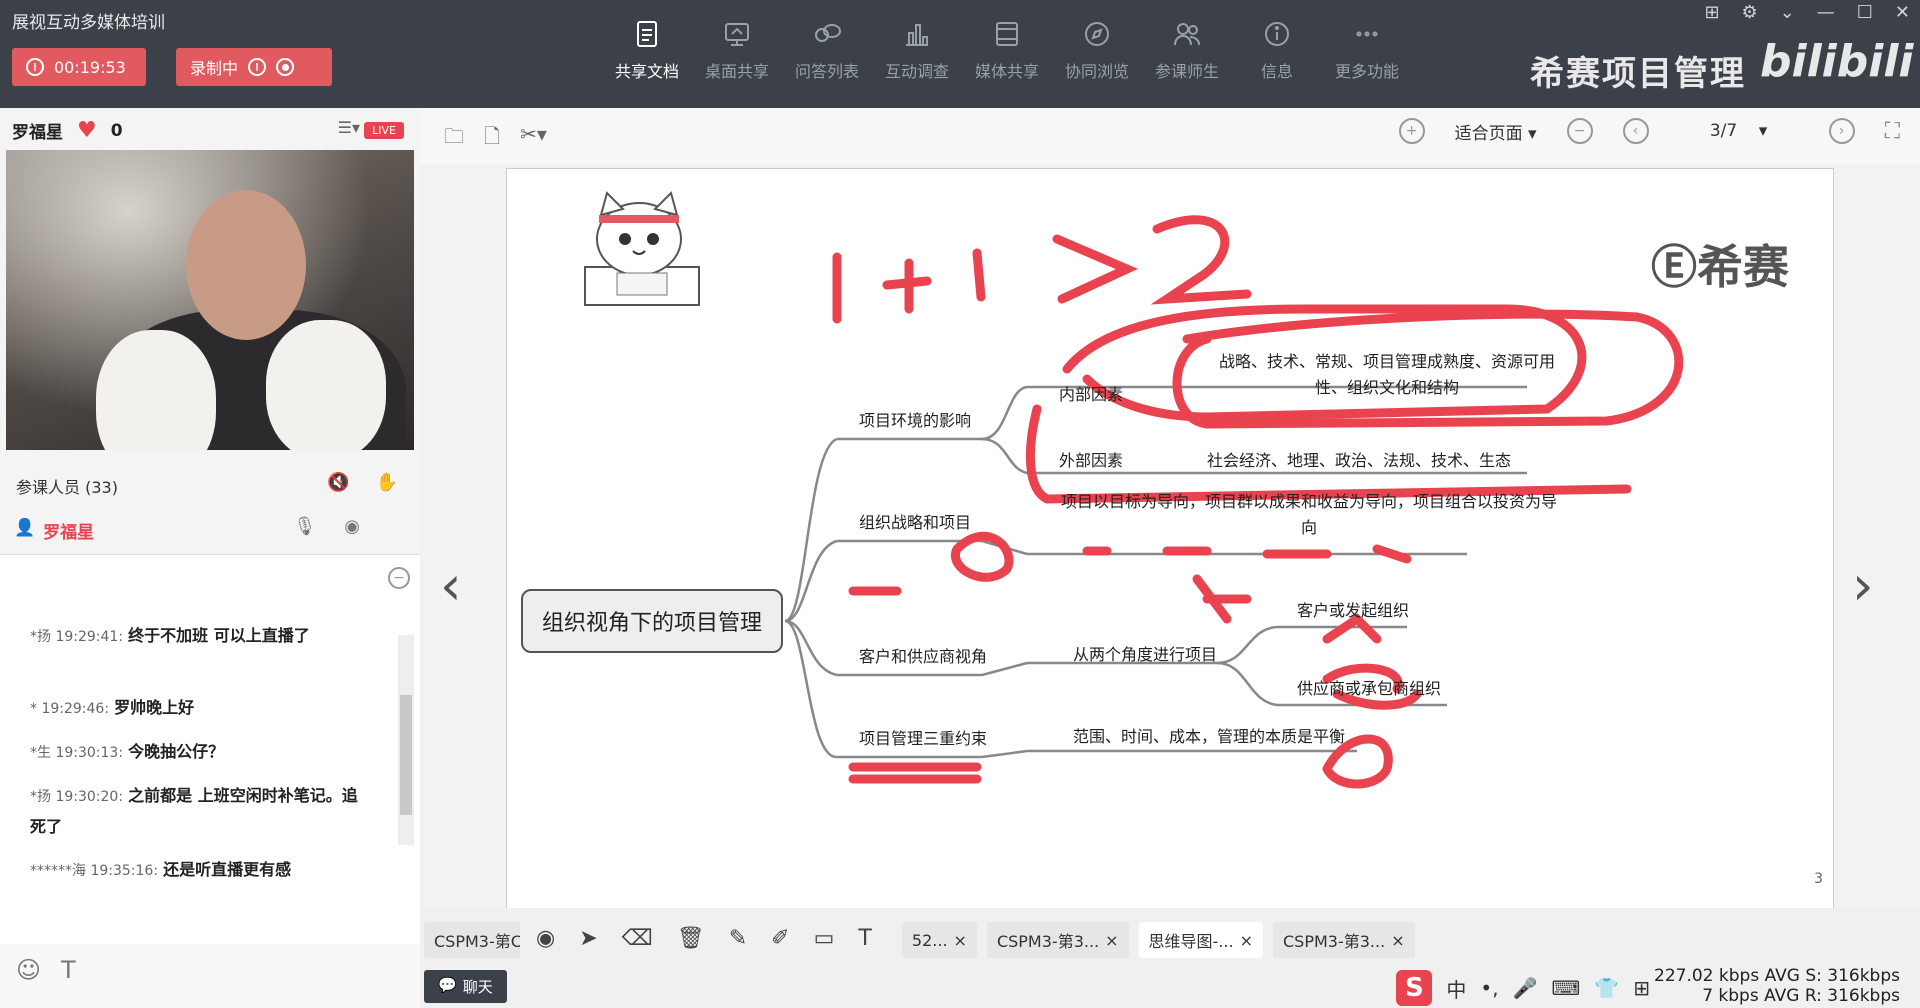  Describe the element at coordinates (127, 751) in the screenshot. I see `chat-message: *生 19:30:13: 今晚抽公仔？` at that location.